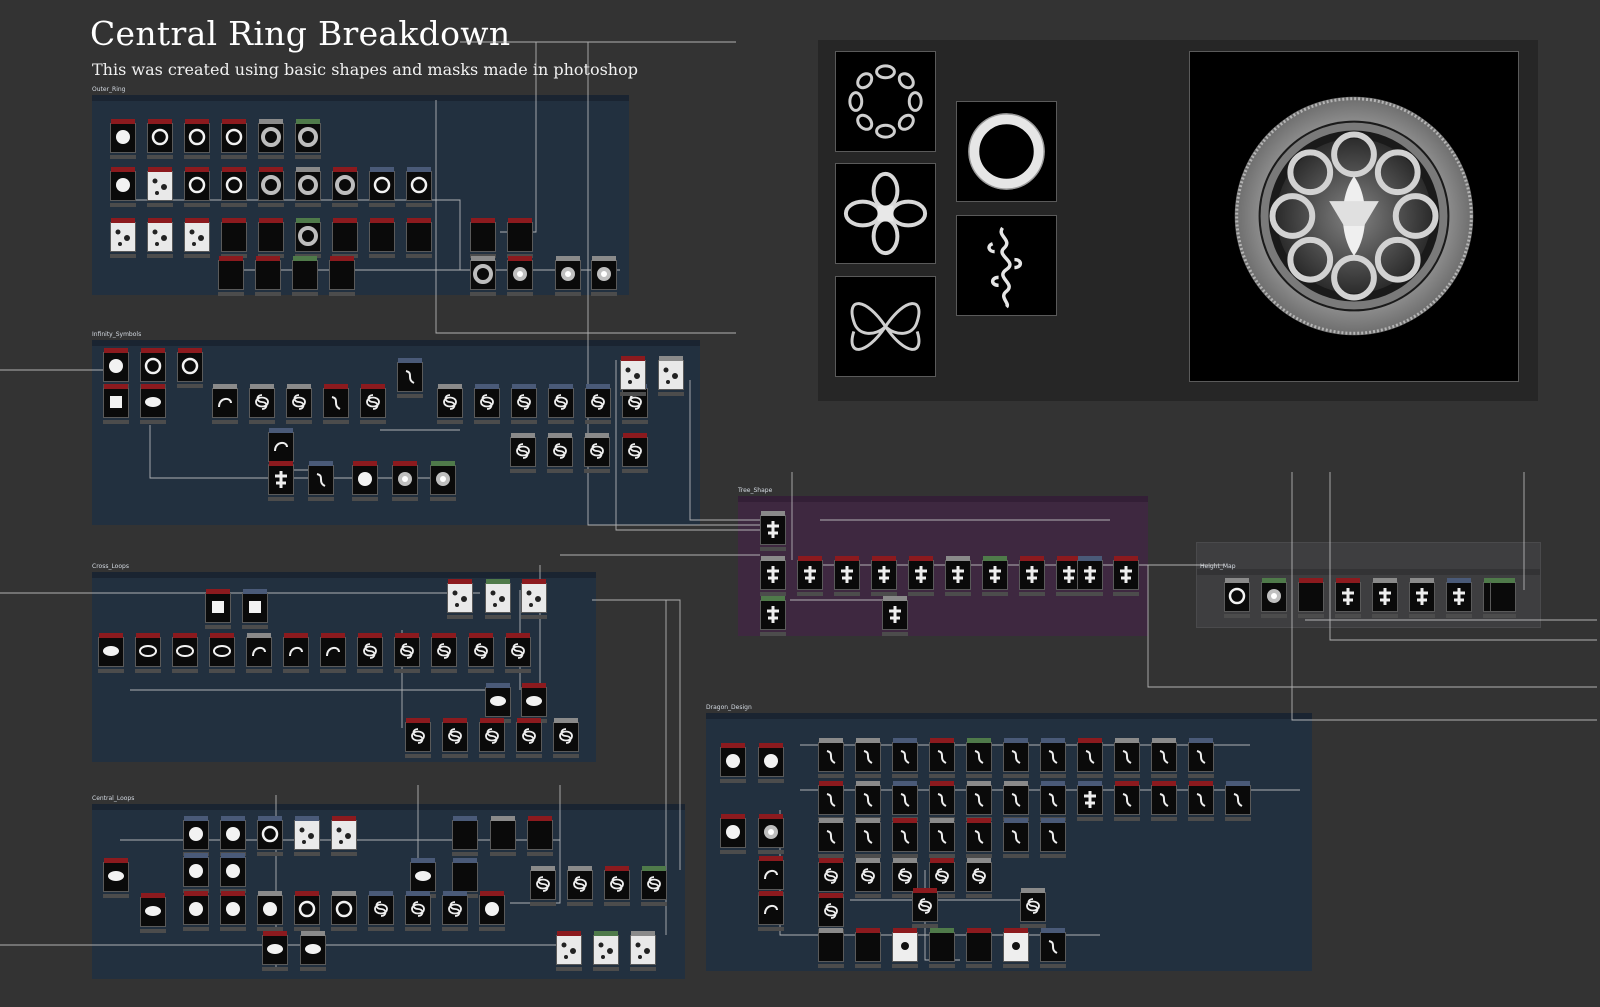 This screenshot has height=1007, width=1600. Describe the element at coordinates (1006, 151) in the screenshot. I see `thumbnail-outer-ring` at that location.